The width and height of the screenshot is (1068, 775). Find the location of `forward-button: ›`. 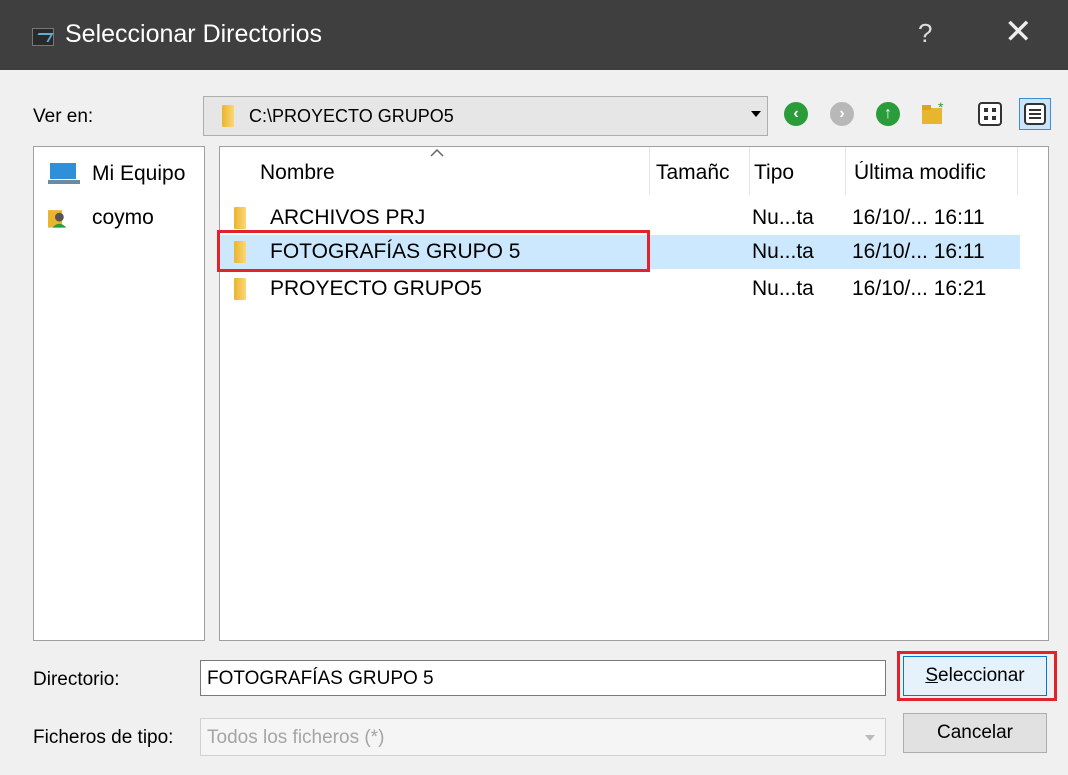

forward-button: › is located at coordinates (842, 114).